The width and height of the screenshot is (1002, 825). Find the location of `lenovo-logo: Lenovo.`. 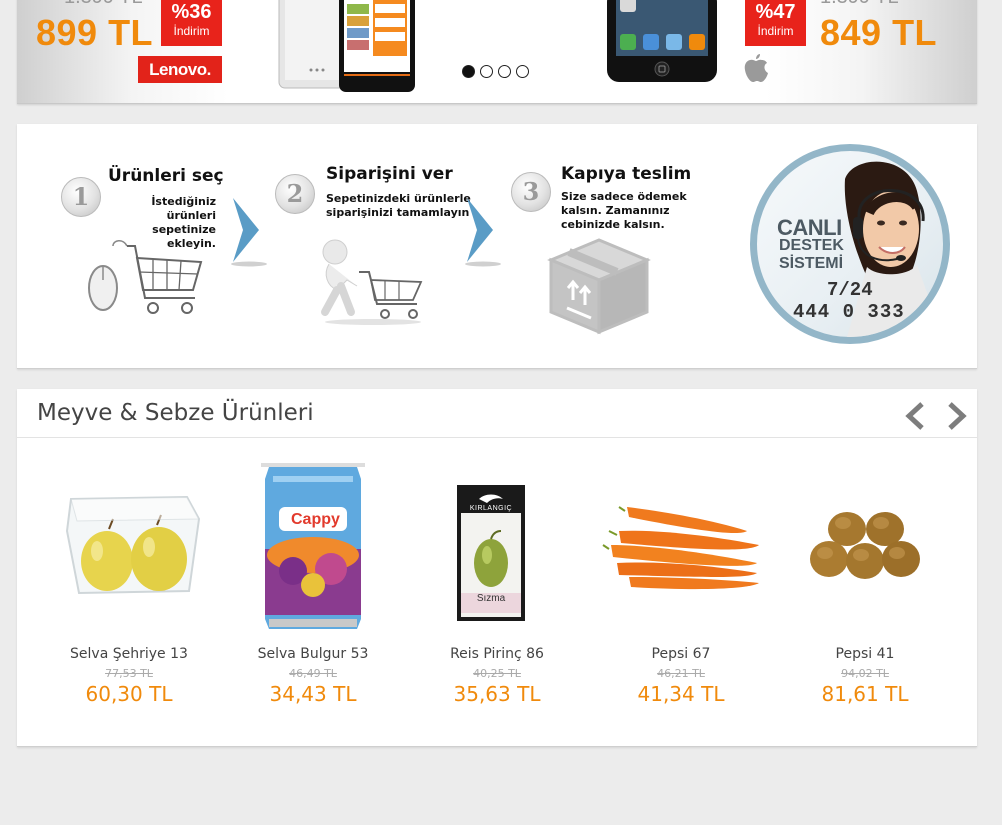

lenovo-logo: Lenovo. is located at coordinates (180, 69).